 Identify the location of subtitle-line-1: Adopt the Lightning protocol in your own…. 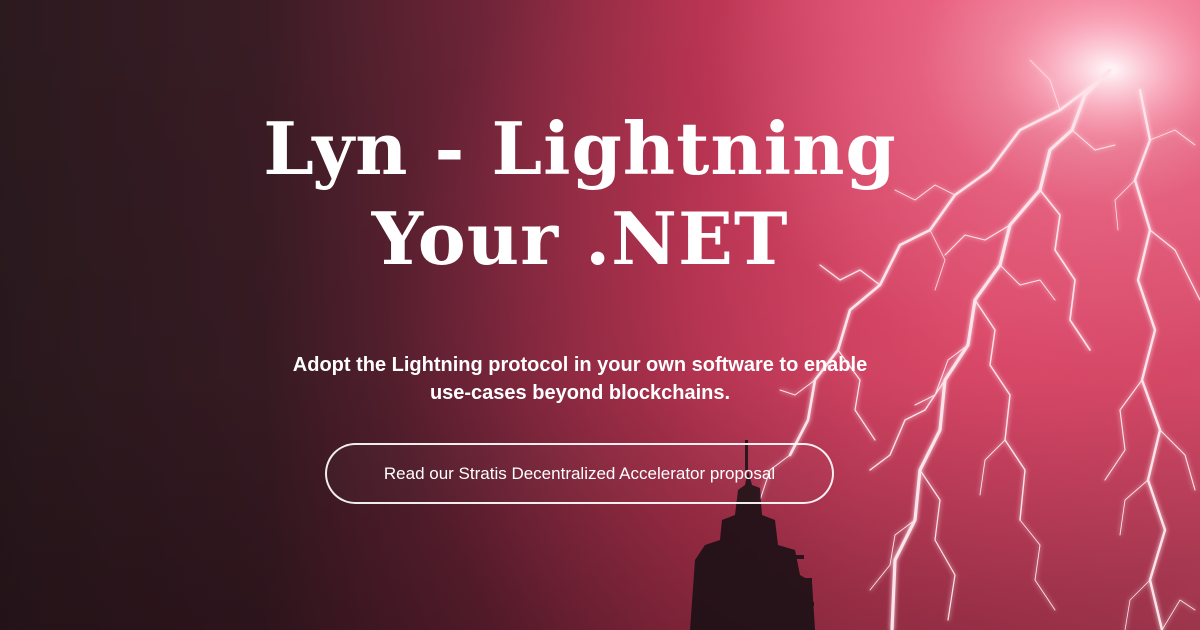
(580, 365).